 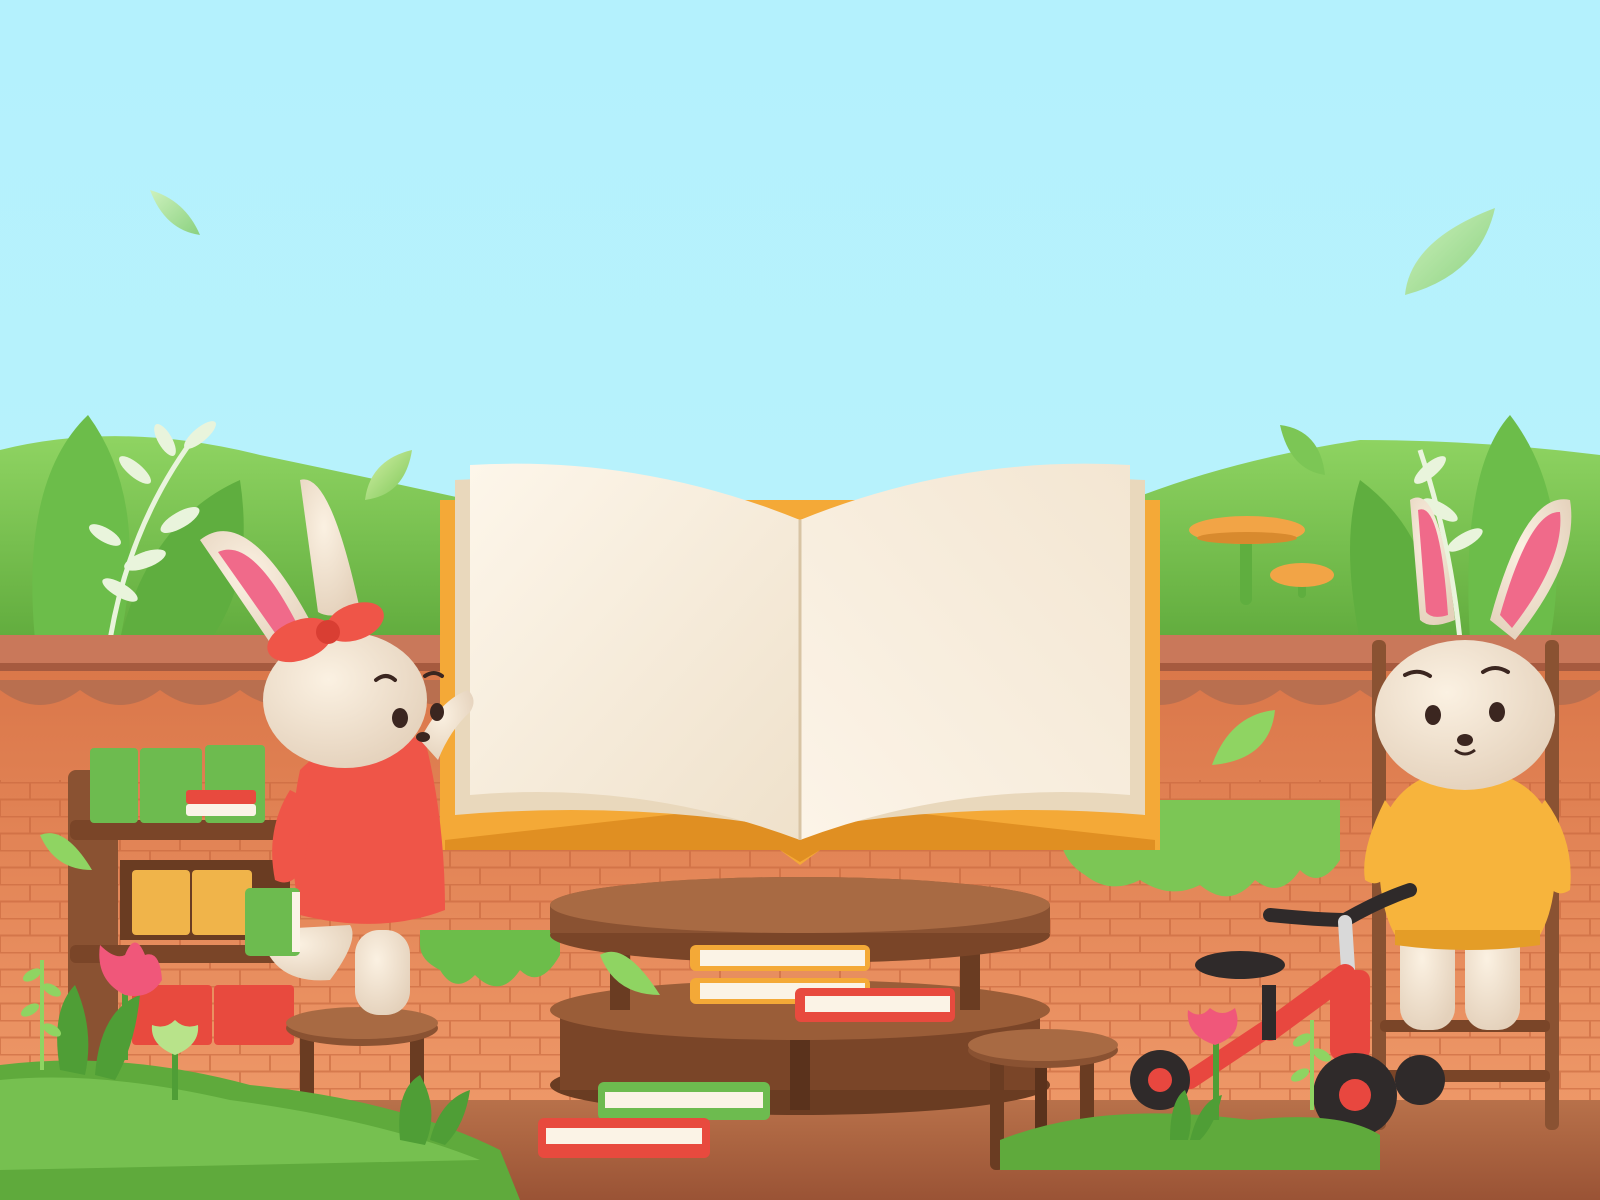 What do you see at coordinates (635, 651) in the screenshot?
I see `book-left-page` at bounding box center [635, 651].